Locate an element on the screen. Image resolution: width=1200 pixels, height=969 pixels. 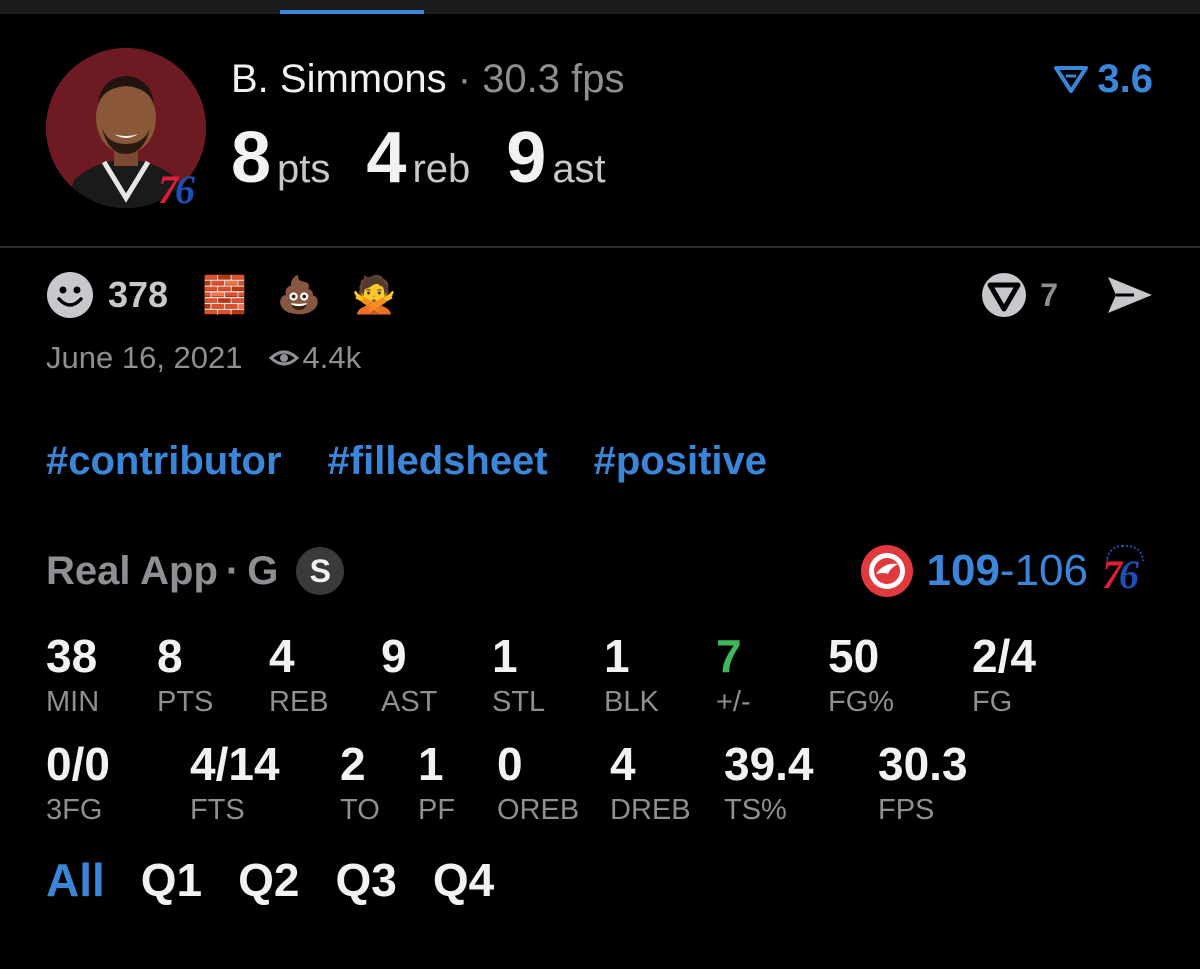
score-text: 109-106 is located at coordinates (1008, 571).